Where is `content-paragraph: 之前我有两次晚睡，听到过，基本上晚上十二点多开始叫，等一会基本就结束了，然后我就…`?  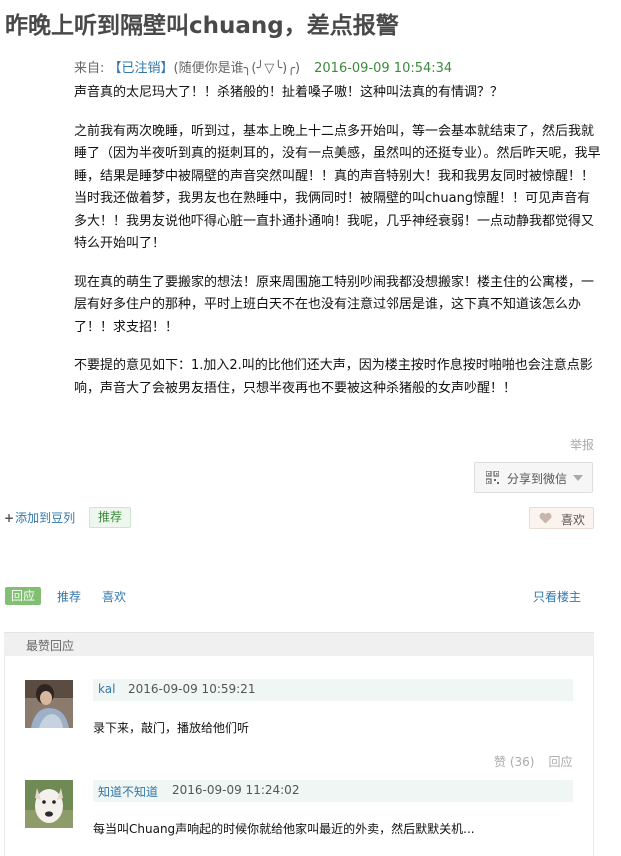
content-paragraph: 之前我有两次晚睡，听到过，基本上晚上十二点多开始叫，等一会基本就结束了，然后我就… is located at coordinates (337, 187).